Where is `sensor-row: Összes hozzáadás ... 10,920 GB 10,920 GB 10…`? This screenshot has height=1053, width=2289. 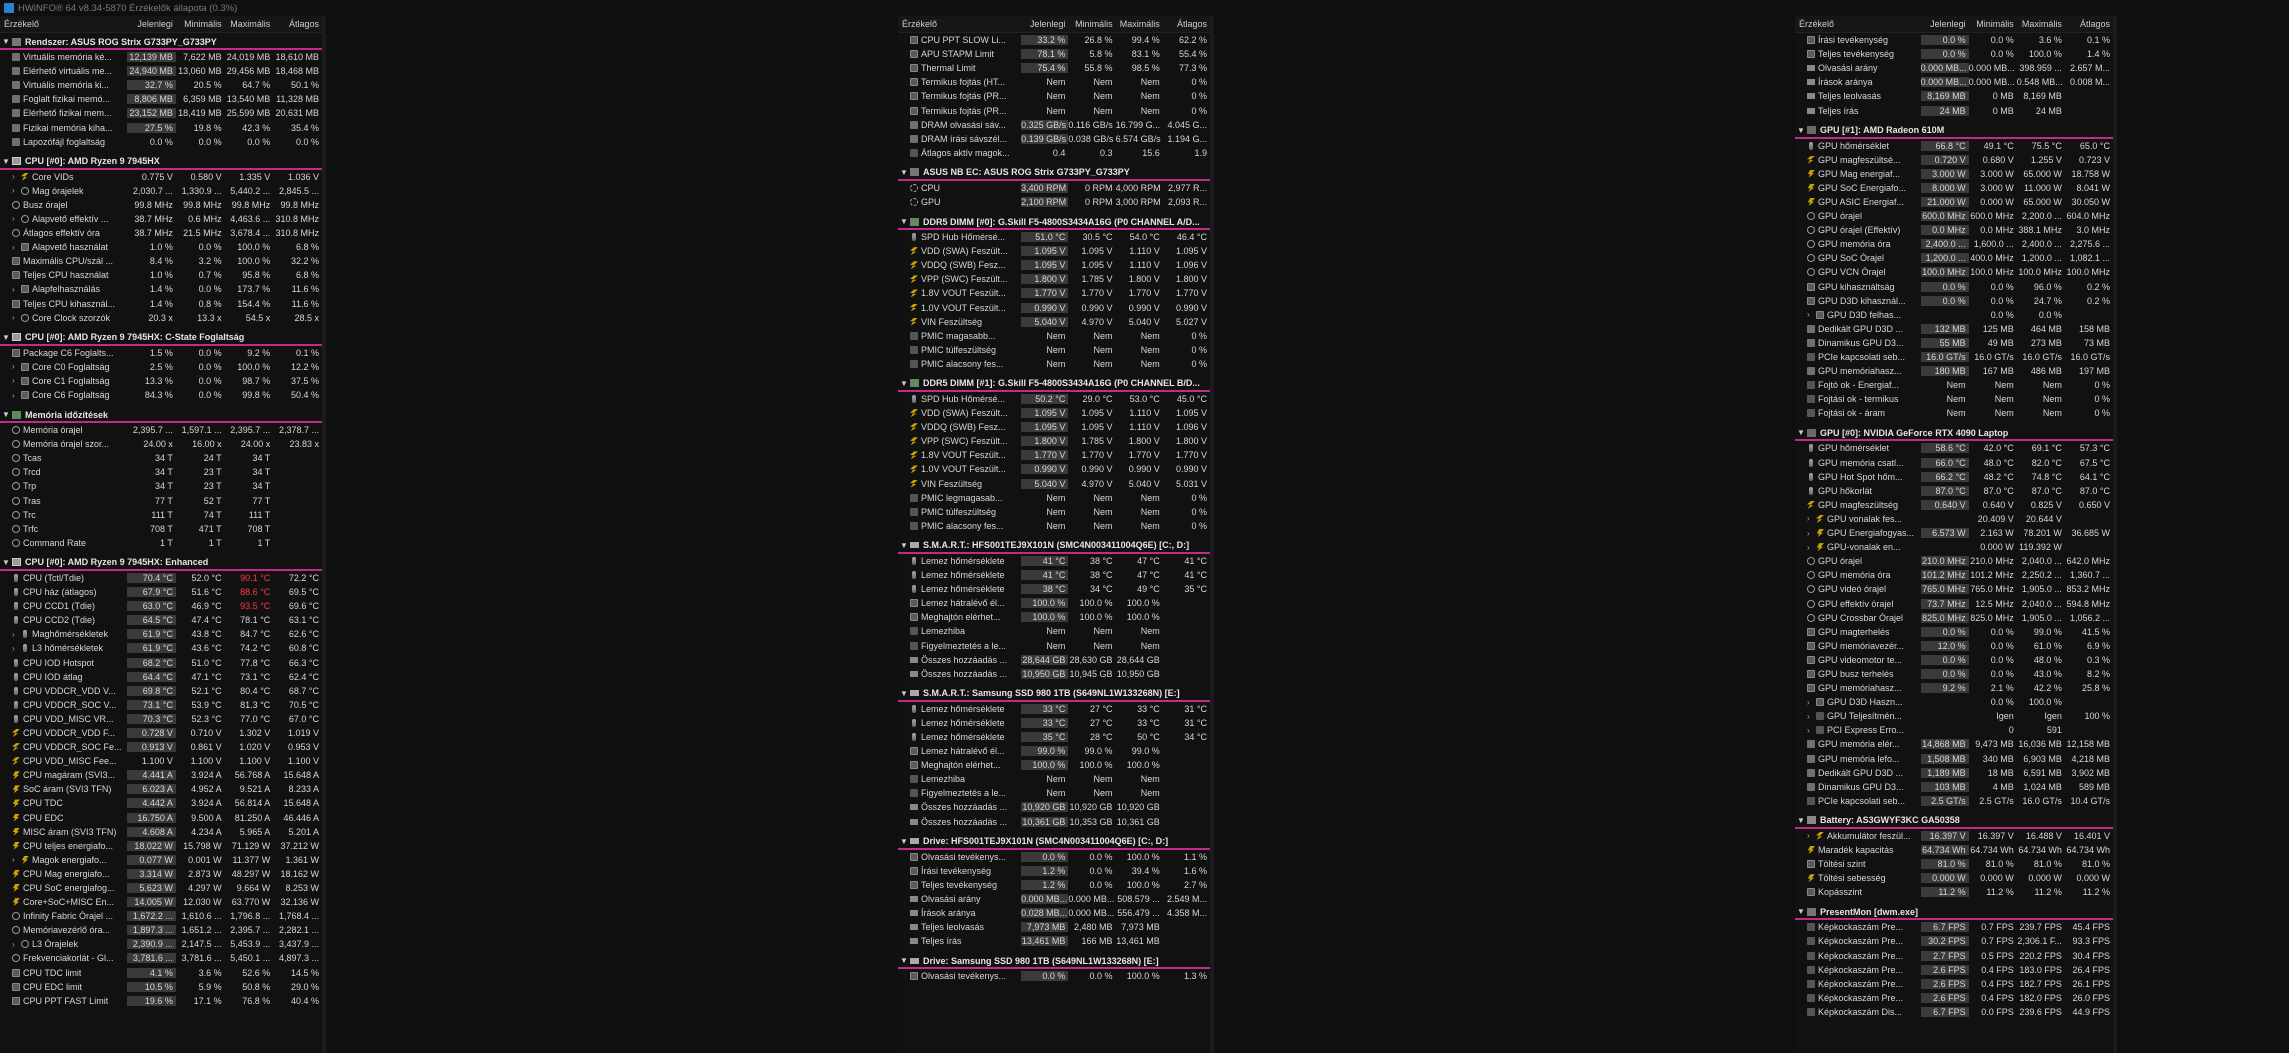
sensor-row: Összes hozzáadás ... 10,920 GB 10,920 GB 10… is located at coordinates (1054, 807).